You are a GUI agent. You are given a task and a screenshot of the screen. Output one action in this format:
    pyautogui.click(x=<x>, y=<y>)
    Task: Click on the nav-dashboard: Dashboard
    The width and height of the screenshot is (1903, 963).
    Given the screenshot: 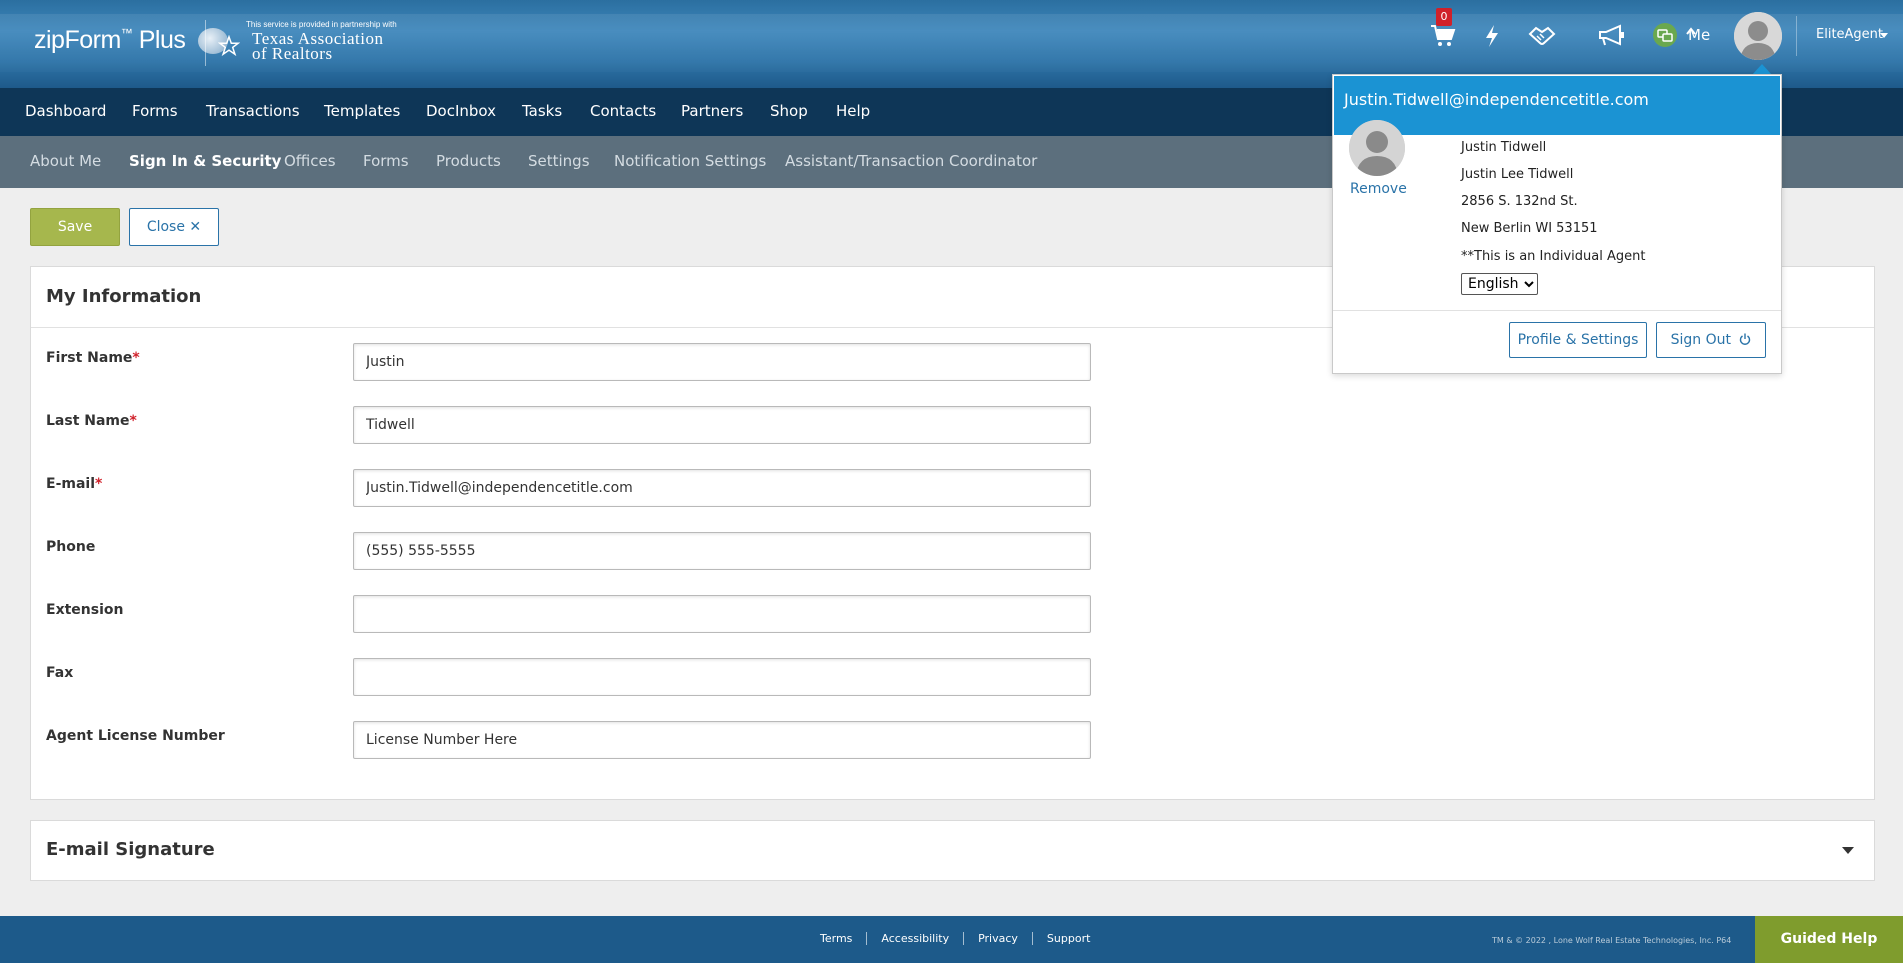 What is the action you would take?
    pyautogui.click(x=65, y=111)
    